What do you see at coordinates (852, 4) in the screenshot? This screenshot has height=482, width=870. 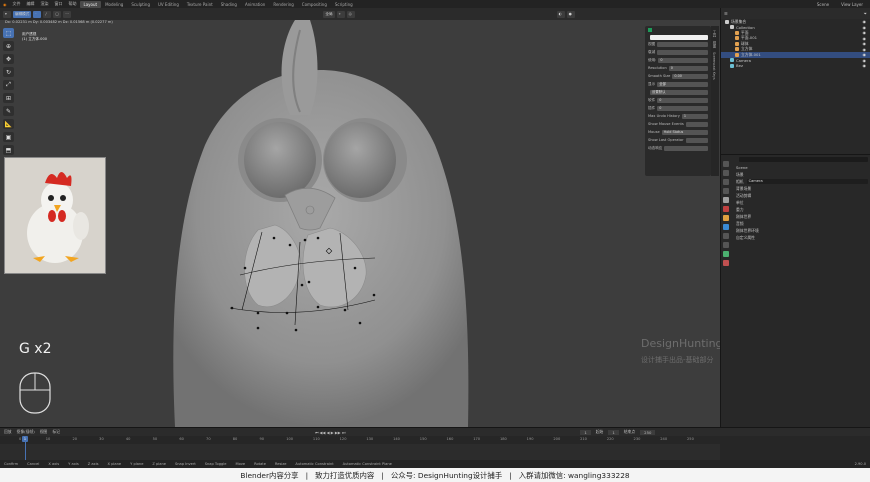 I see `view-layer-selector: View Layer` at bounding box center [852, 4].